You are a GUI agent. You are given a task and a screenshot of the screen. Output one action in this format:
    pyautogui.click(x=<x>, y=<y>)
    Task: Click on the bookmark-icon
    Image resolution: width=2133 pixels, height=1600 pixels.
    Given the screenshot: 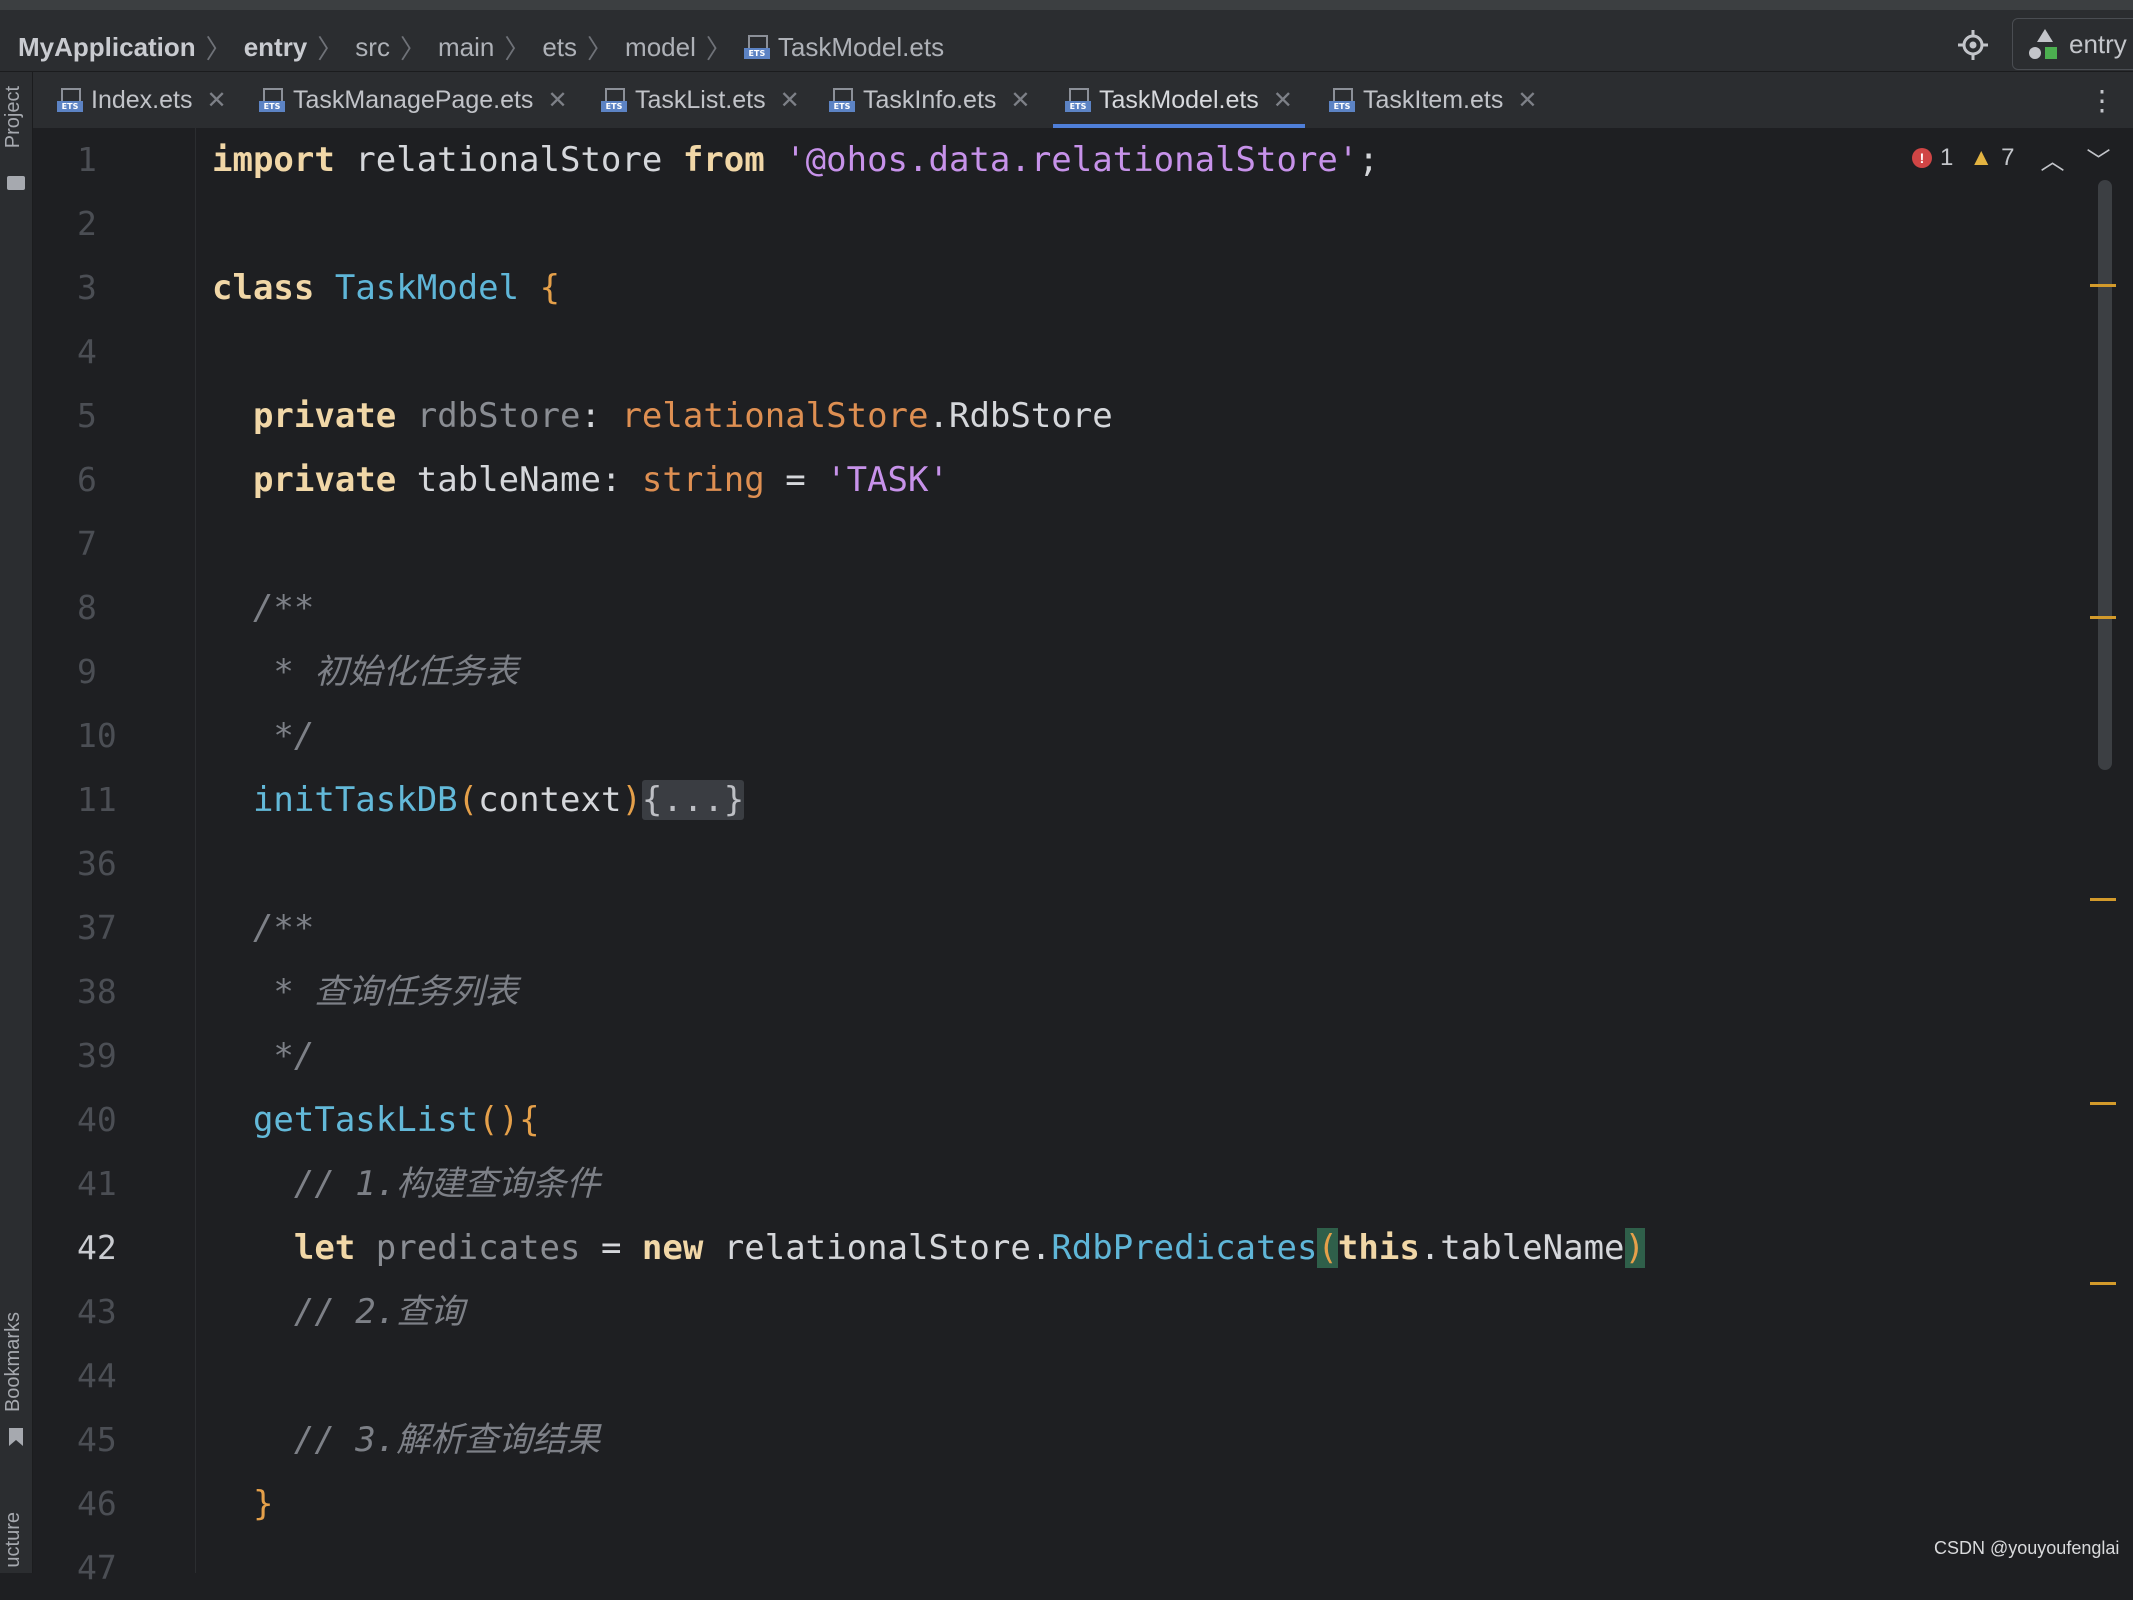 What is the action you would take?
    pyautogui.click(x=16, y=1443)
    